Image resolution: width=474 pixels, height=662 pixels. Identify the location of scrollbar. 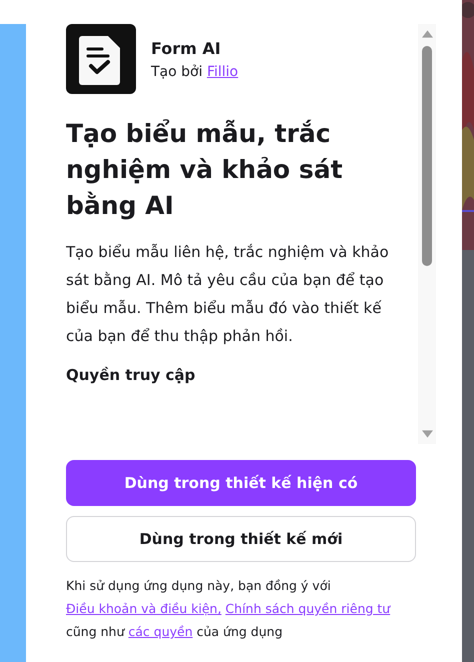
(427, 234).